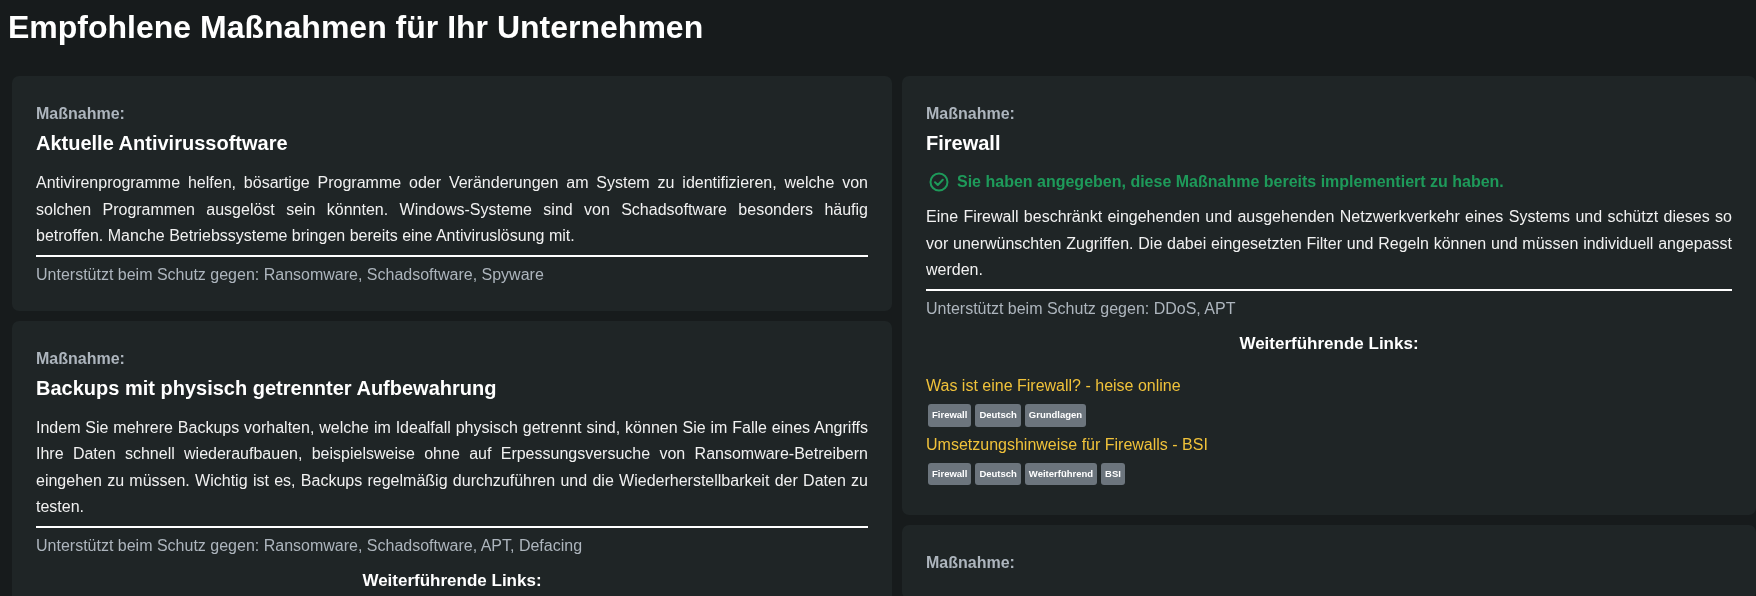 The width and height of the screenshot is (1756, 596). Describe the element at coordinates (1230, 182) in the screenshot. I see `implemented-note: Sie haben angegeben, diese Maßnahme bereits implementiert zu haben.` at that location.